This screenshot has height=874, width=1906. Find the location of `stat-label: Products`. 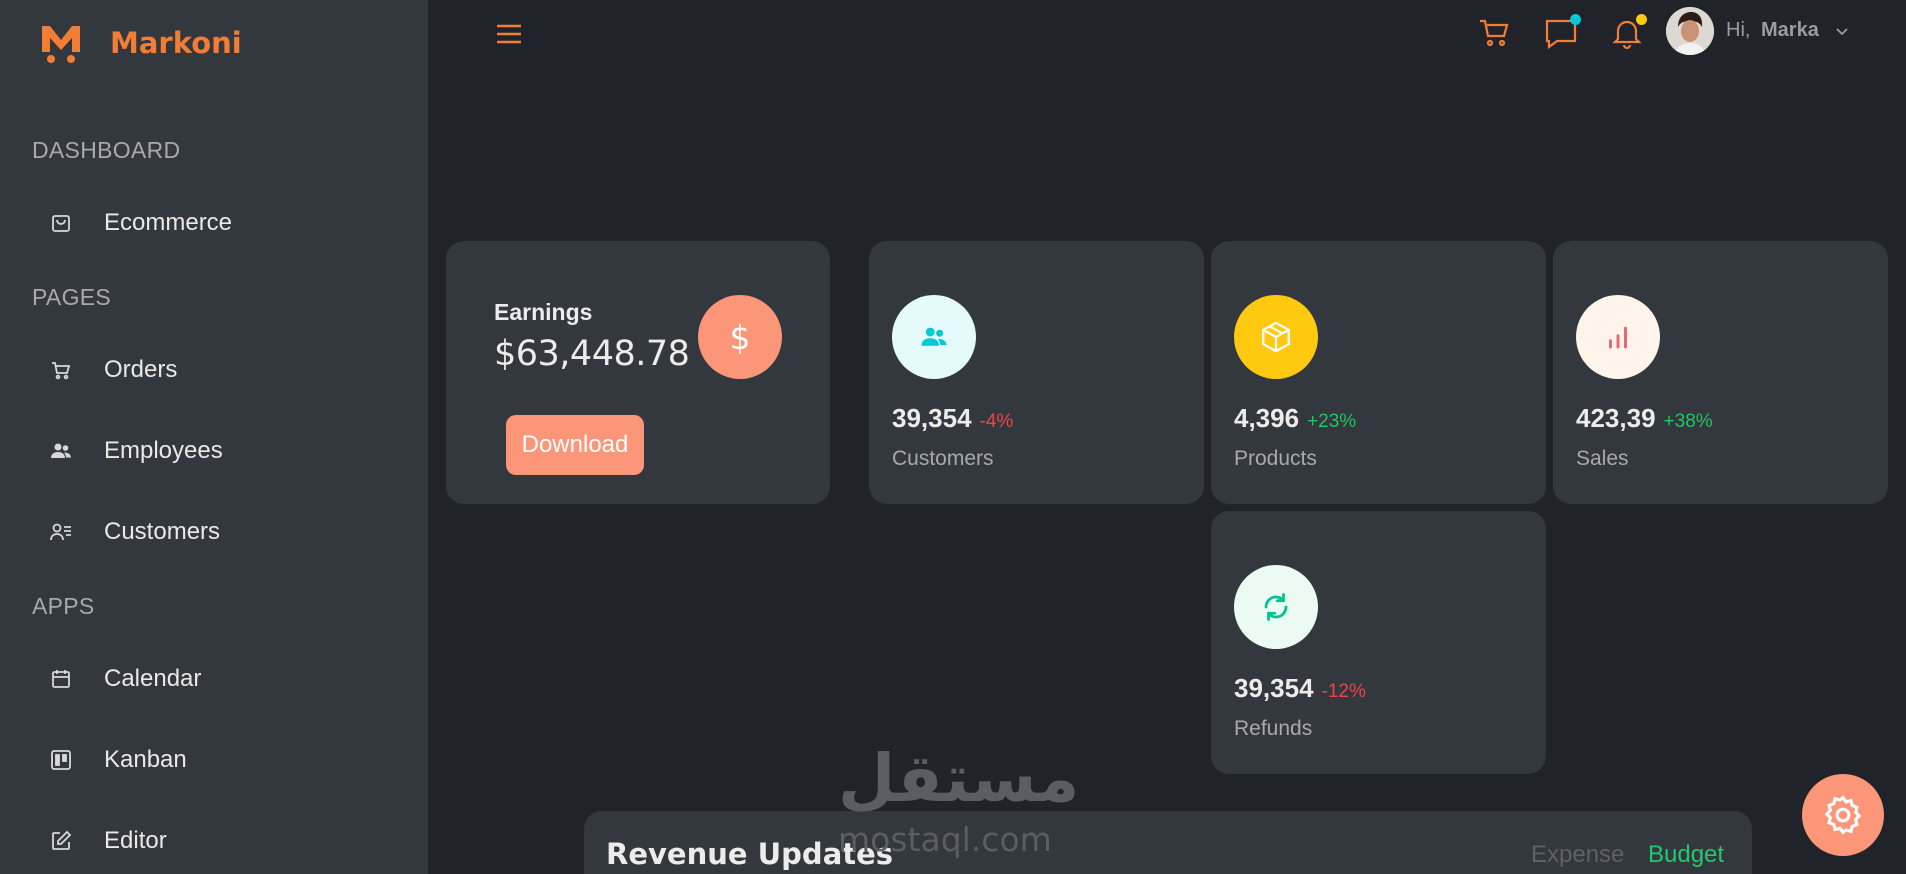

stat-label: Products is located at coordinates (1275, 458).